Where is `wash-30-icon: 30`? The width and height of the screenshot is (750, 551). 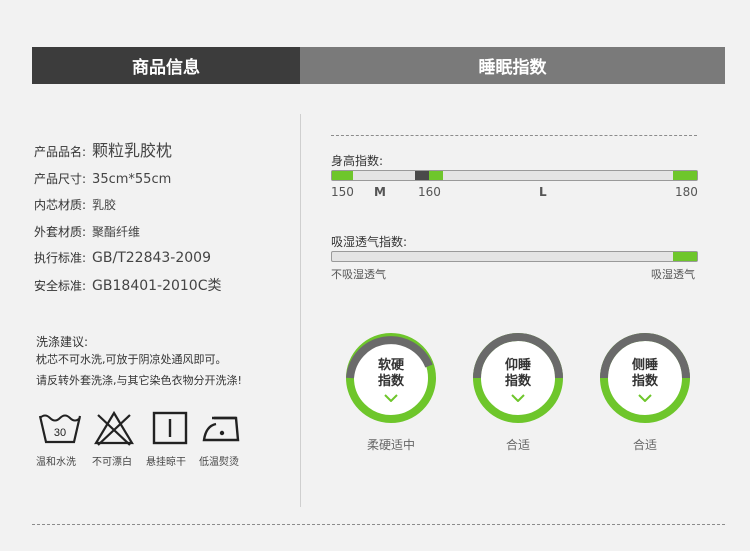
wash-30-icon: 30 is located at coordinates (60, 429).